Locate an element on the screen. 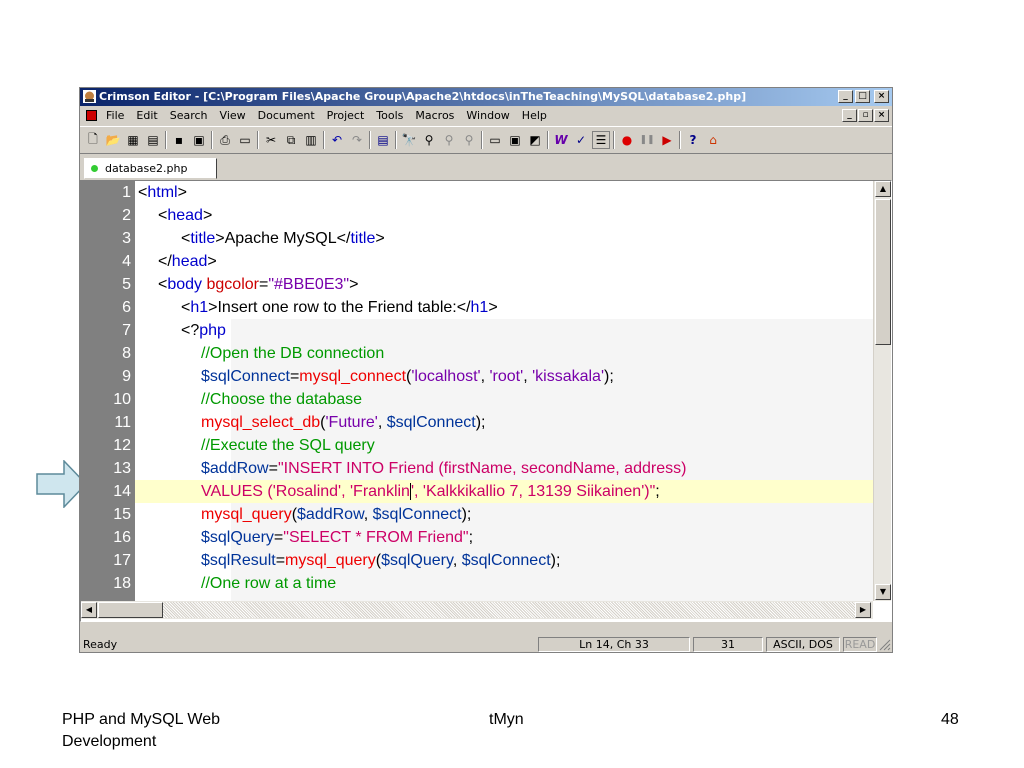 The width and height of the screenshot is (1024, 768). code-line: 1 <html> is located at coordinates (477, 192).